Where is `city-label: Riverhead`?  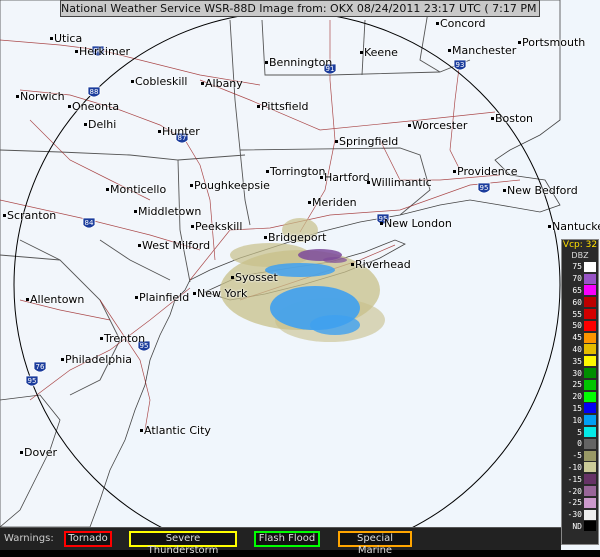
city-label: Riverhead is located at coordinates (383, 264).